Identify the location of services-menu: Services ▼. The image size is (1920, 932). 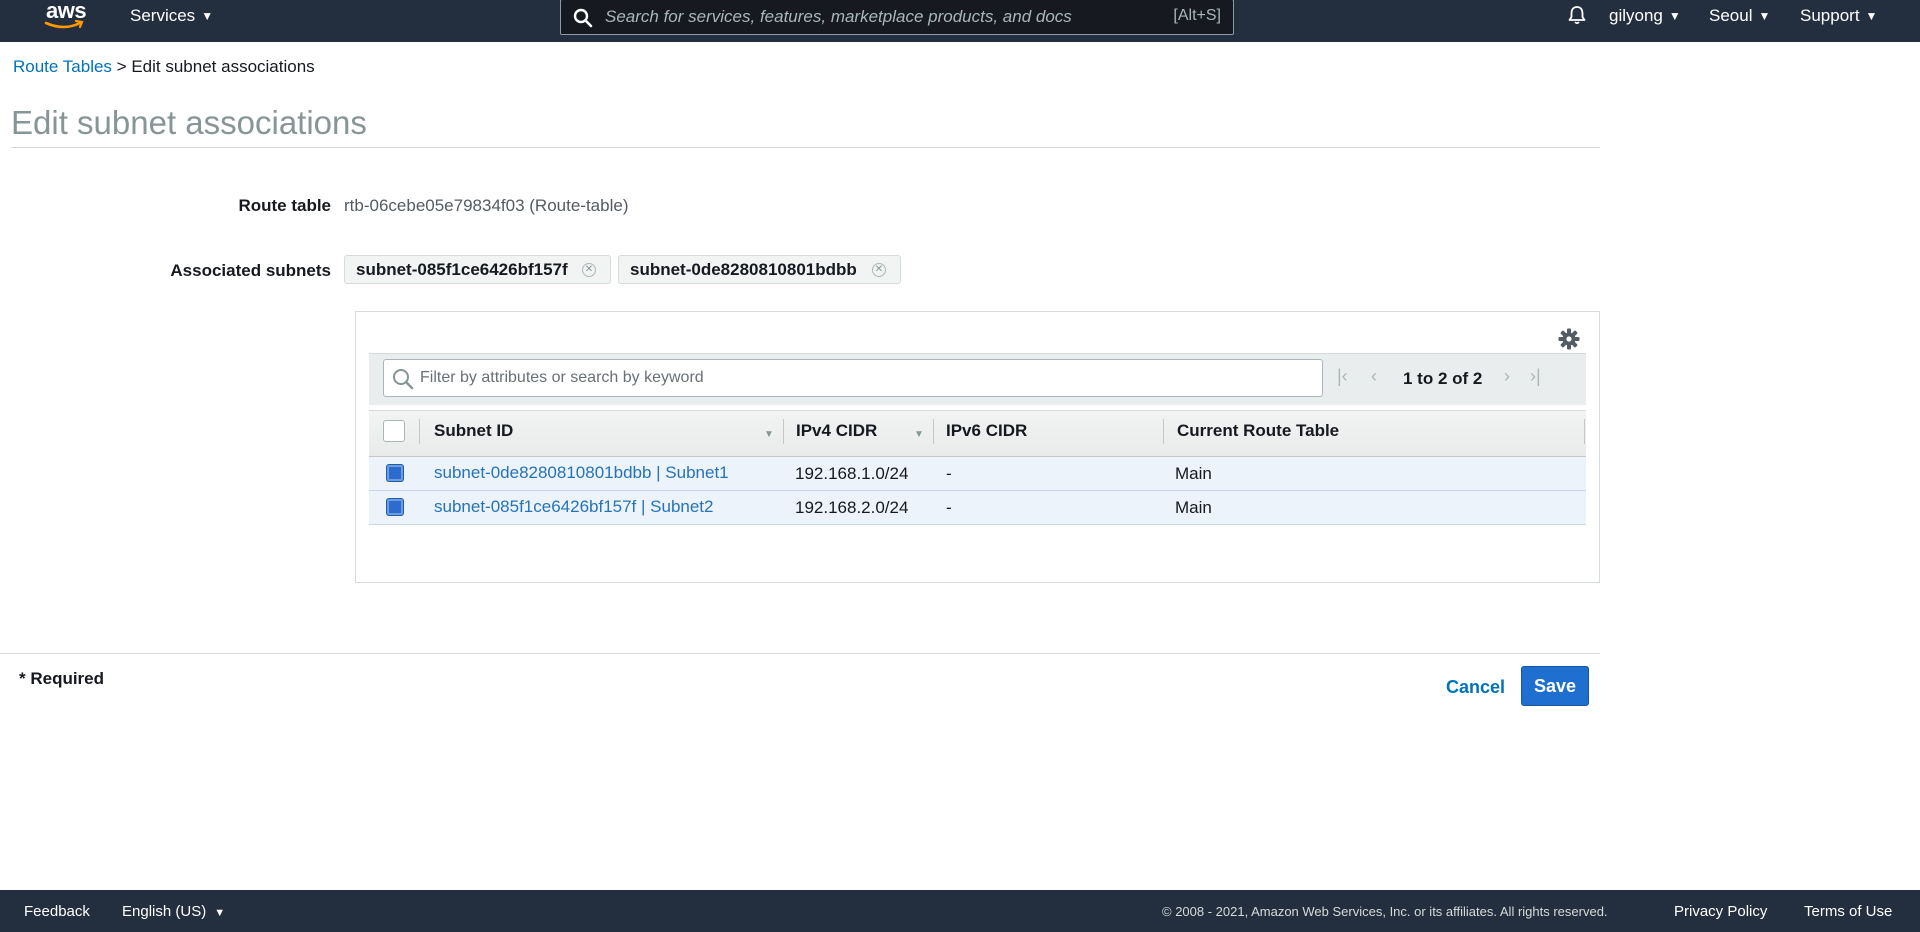
(171, 17).